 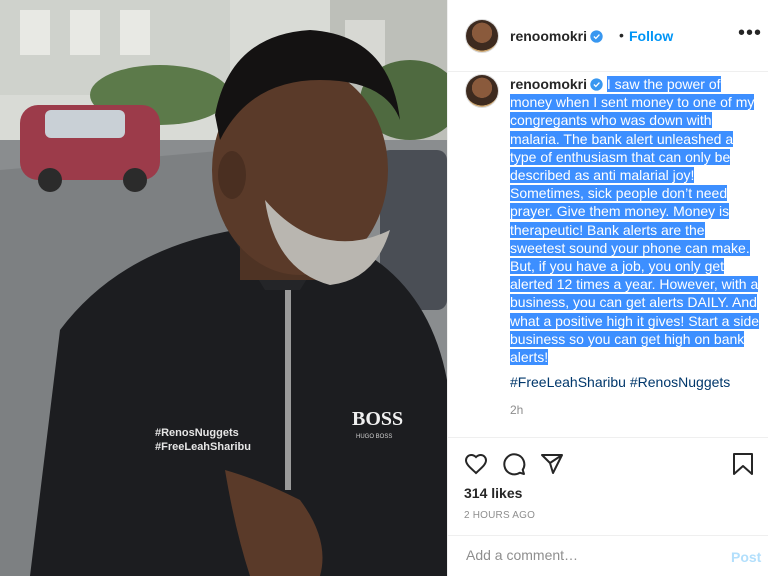 I want to click on comment-icon, so click(x=514, y=464).